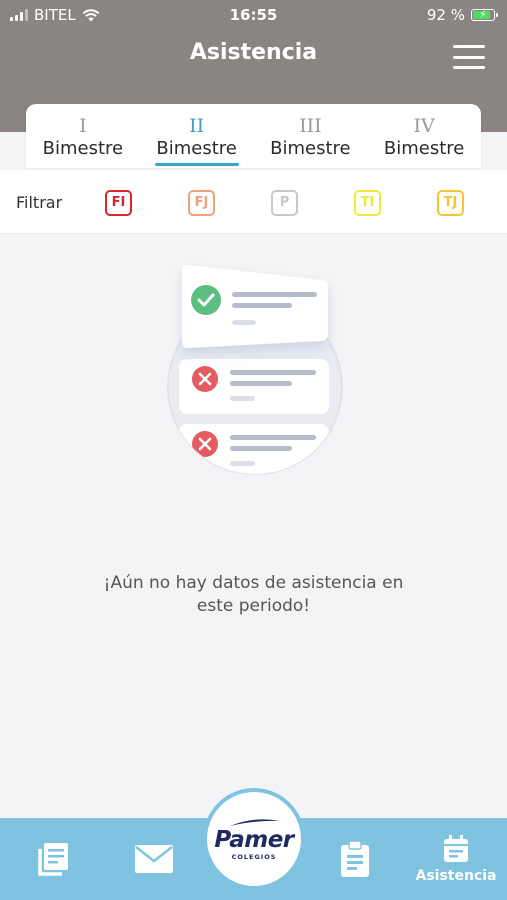 Image resolution: width=507 pixels, height=900 pixels. What do you see at coordinates (284, 203) in the screenshot?
I see `filter-chip-p: P` at bounding box center [284, 203].